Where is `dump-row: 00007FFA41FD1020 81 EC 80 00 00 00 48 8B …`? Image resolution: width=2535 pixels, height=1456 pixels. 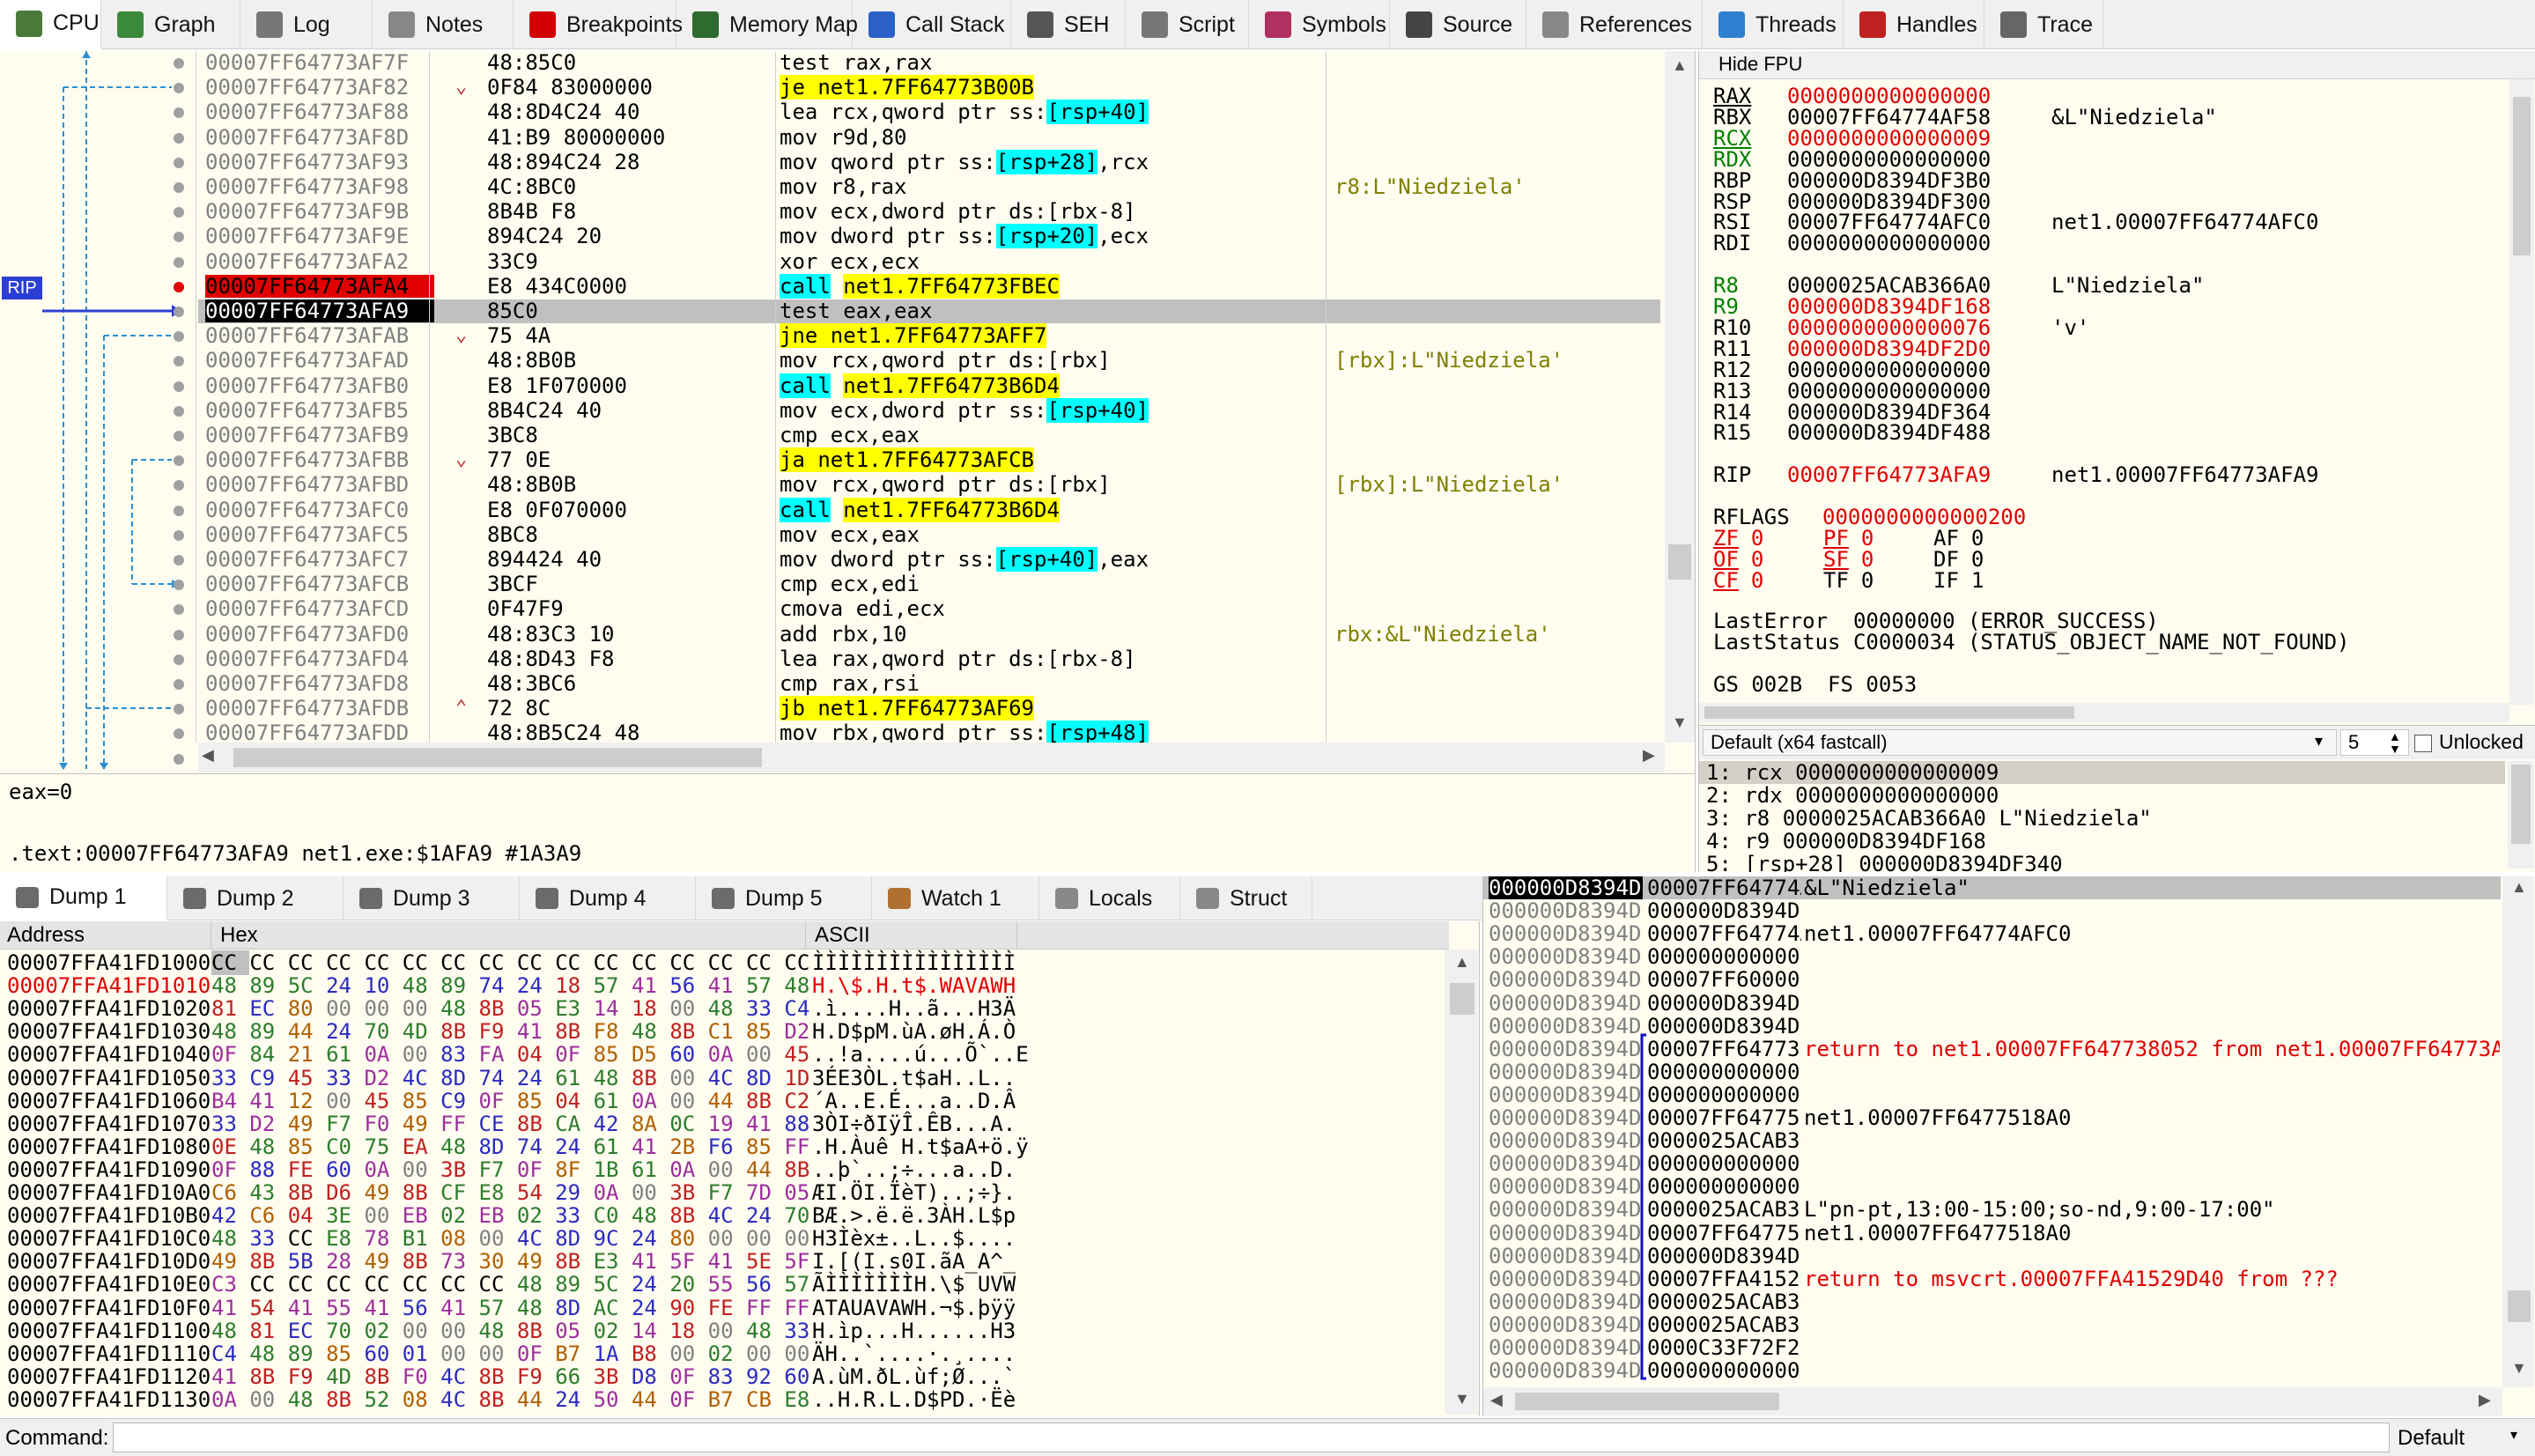
dump-row: 00007FFA41FD1020 81 EC 80 00 00 00 48 8B … is located at coordinates (722, 1008).